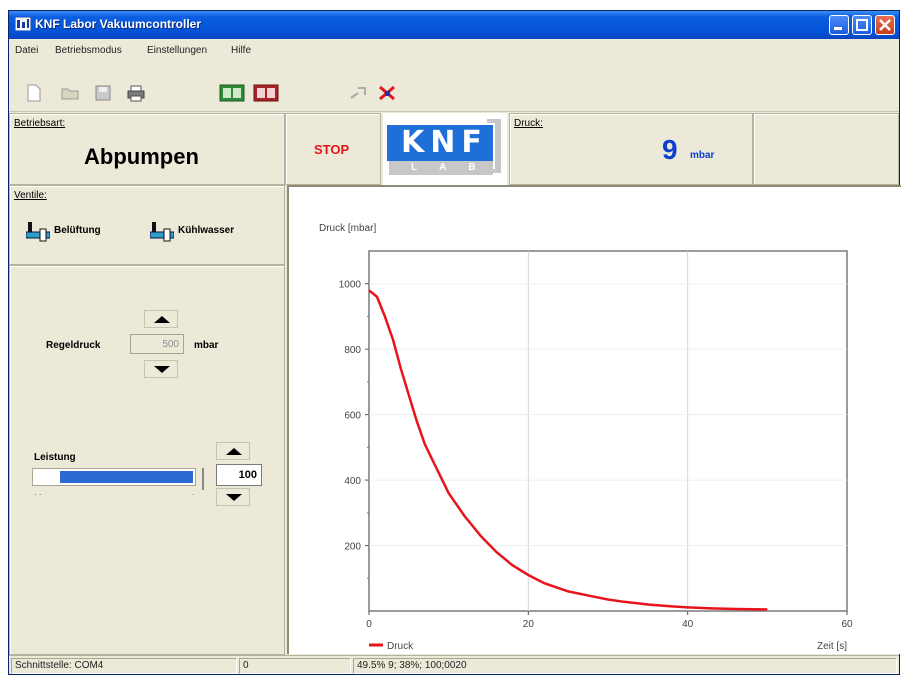 The image size is (902, 675). I want to click on power-label: Leistung, so click(55, 457).